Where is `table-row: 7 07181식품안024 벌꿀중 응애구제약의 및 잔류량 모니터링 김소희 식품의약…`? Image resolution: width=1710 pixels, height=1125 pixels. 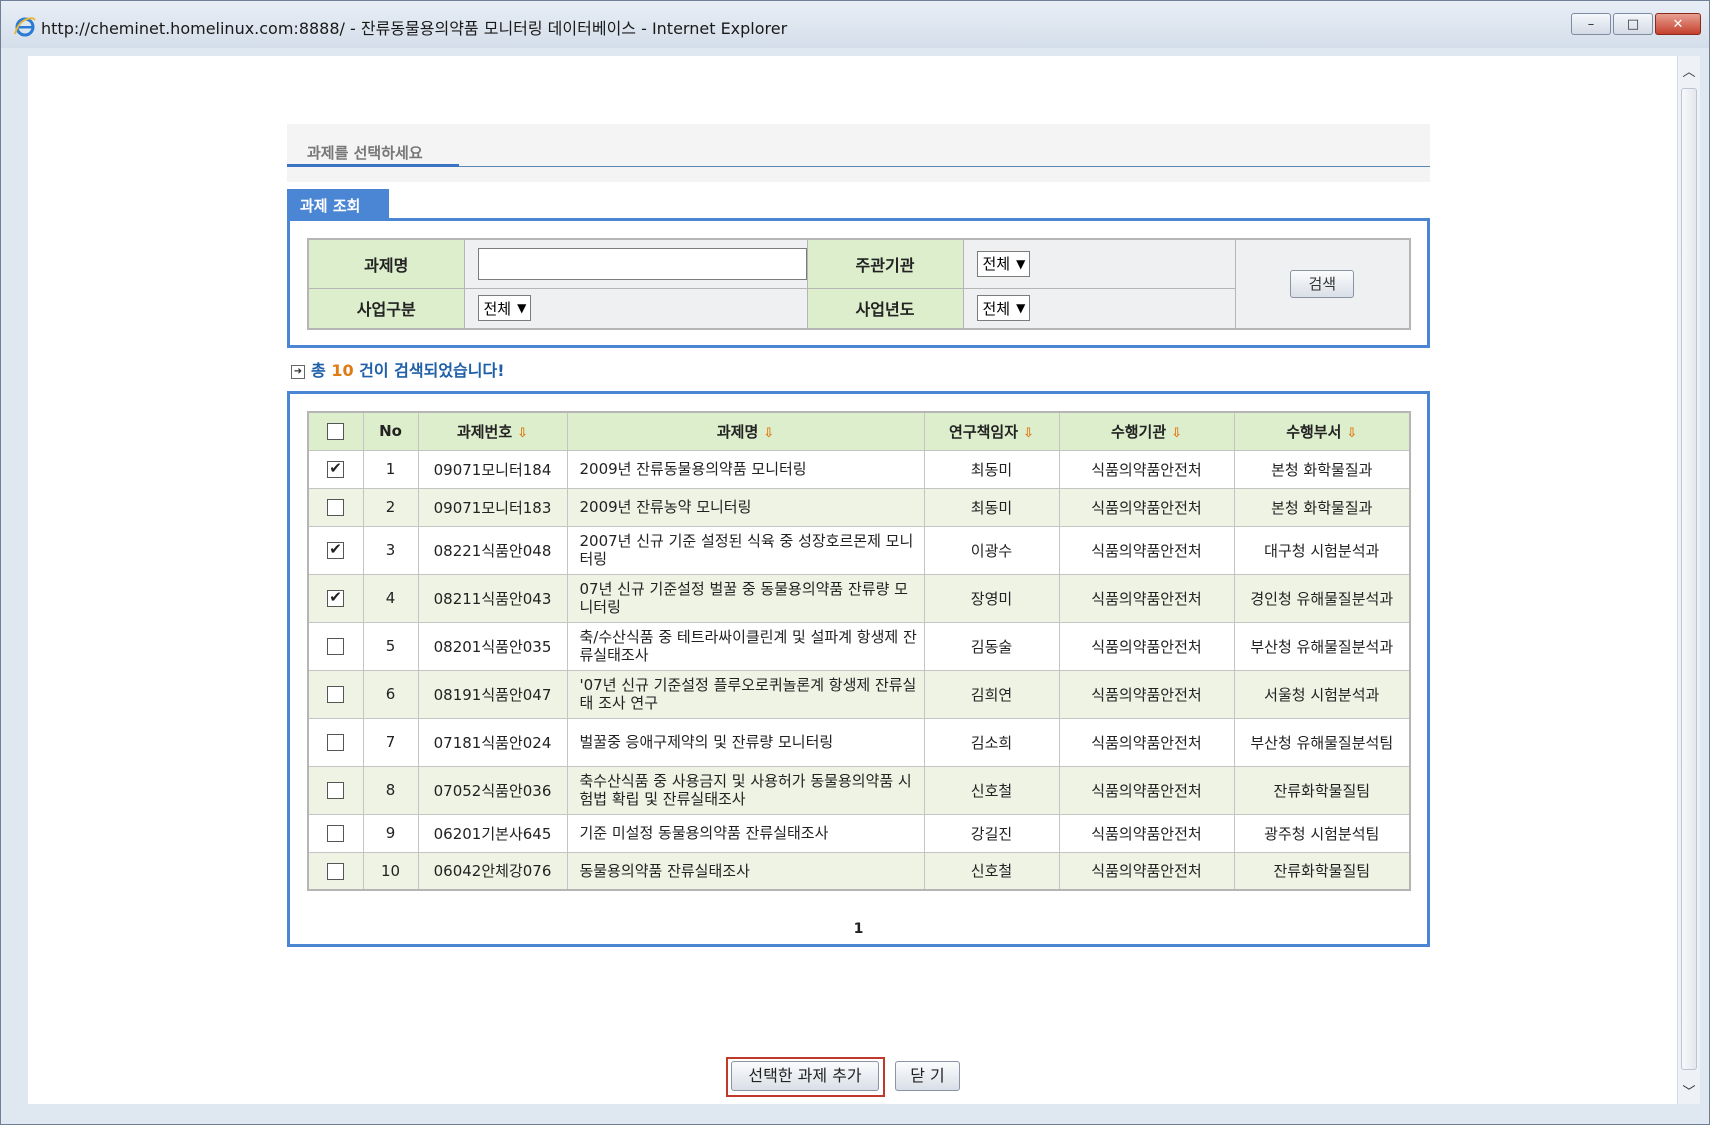 table-row: 7 07181식품안024 벌꿀중 응애구제약의 및 잔류량 모니터링 김소희 식품의약… is located at coordinates (859, 742).